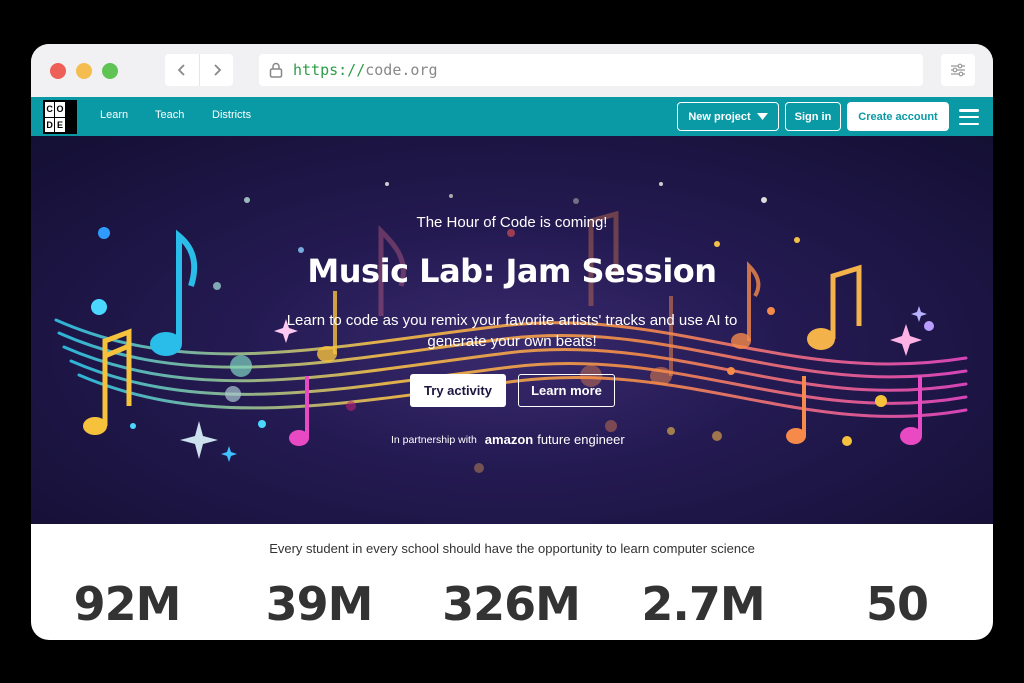 The width and height of the screenshot is (1024, 683). What do you see at coordinates (127, 604) in the screenshot?
I see `stat-value: 92M` at bounding box center [127, 604].